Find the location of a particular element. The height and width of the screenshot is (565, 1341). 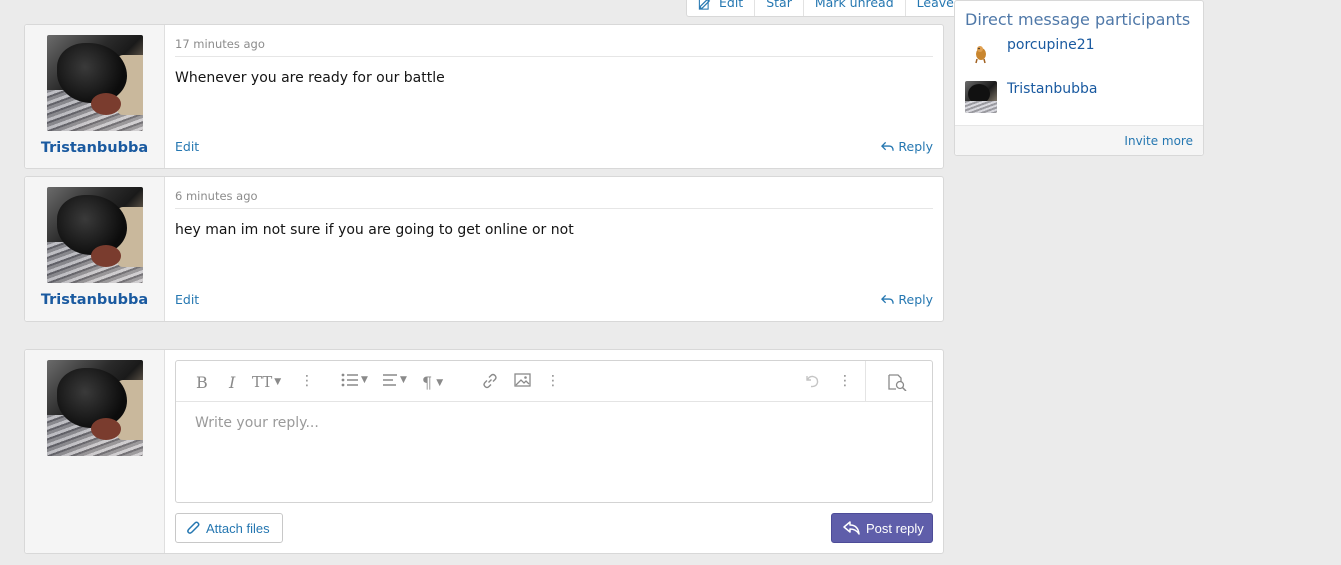

edit-thread-button: Edit is located at coordinates (720, 8).